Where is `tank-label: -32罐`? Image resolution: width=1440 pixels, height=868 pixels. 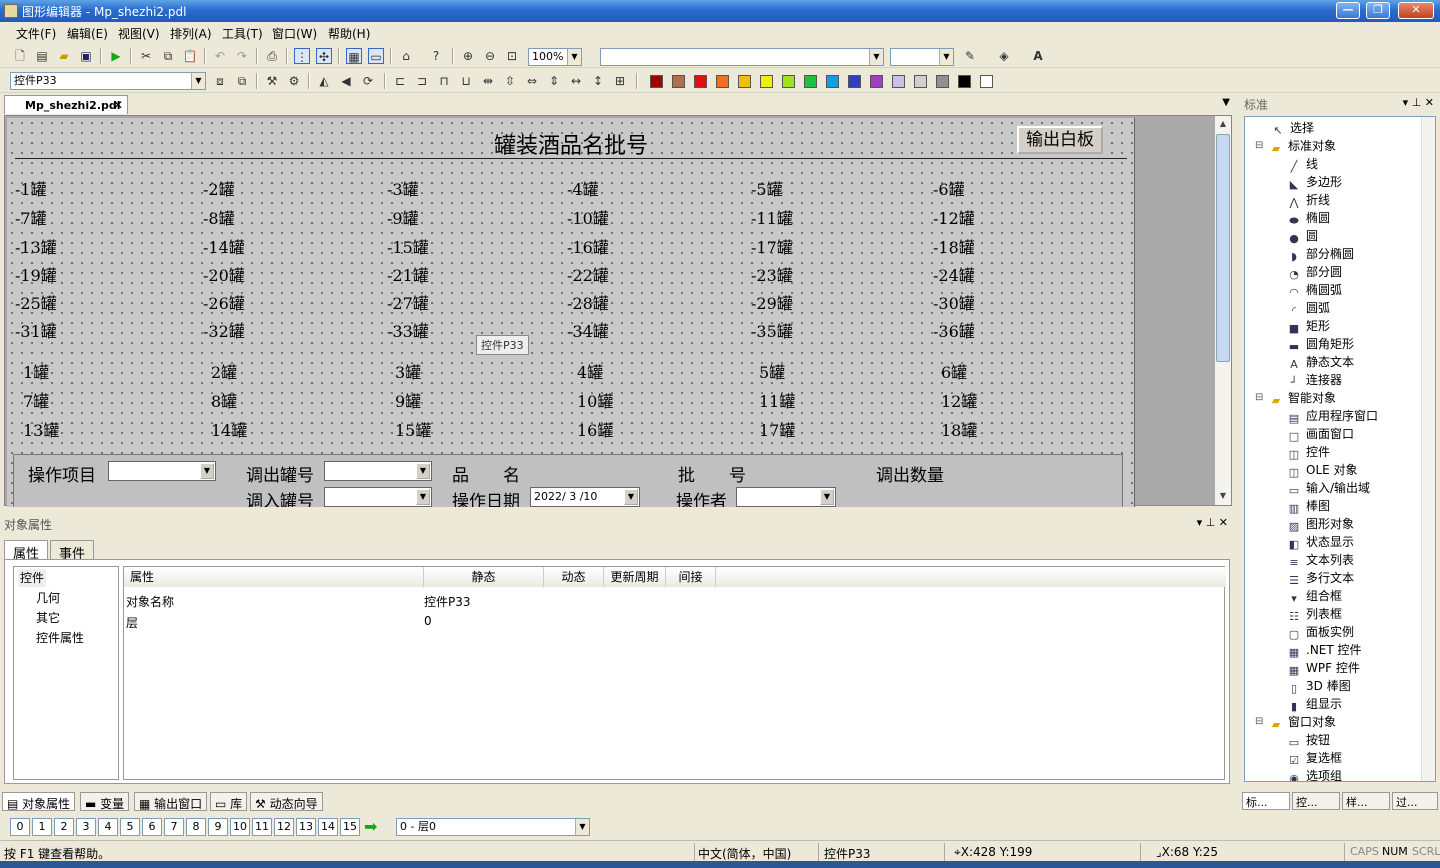
tank-label: -32罐 is located at coordinates (224, 330).